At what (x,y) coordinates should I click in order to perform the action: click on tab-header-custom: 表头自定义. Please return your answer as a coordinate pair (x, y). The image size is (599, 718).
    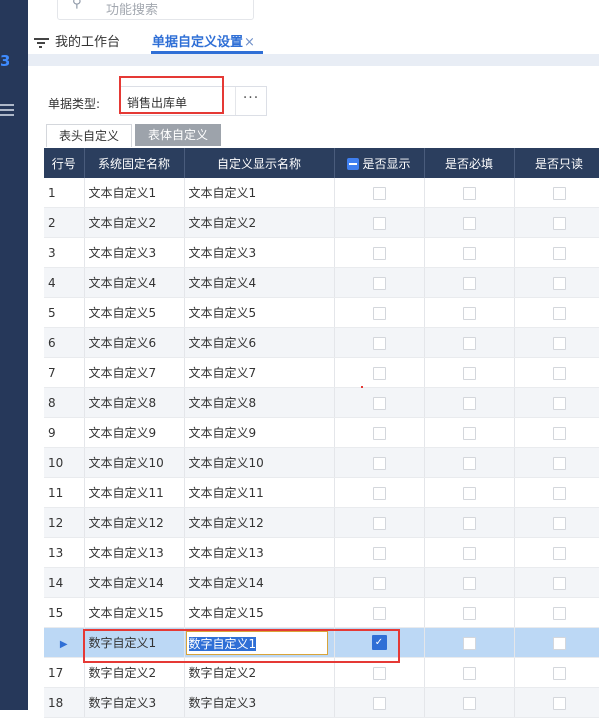
    Looking at the image, I should click on (89, 135).